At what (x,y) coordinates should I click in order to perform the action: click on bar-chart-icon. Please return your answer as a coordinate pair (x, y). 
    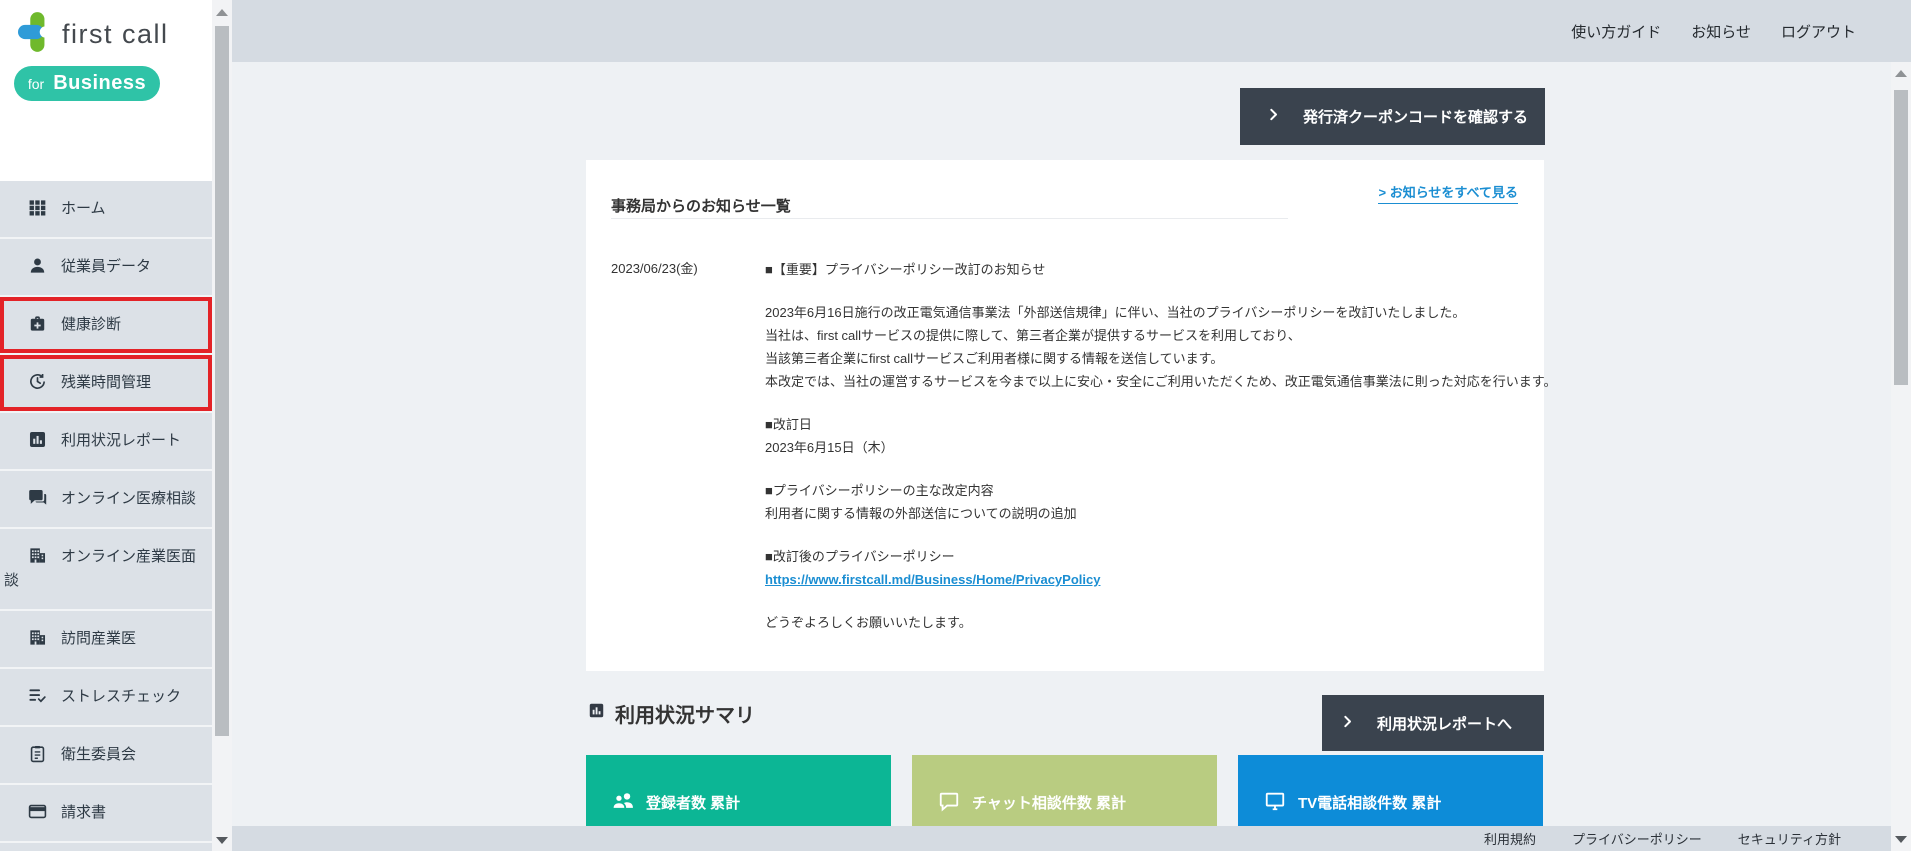
    Looking at the image, I should click on (37, 439).